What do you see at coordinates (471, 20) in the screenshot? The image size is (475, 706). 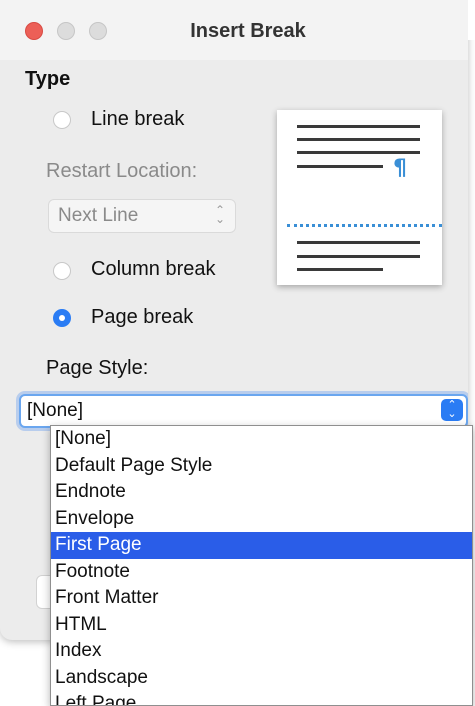 I see `background-edge` at bounding box center [471, 20].